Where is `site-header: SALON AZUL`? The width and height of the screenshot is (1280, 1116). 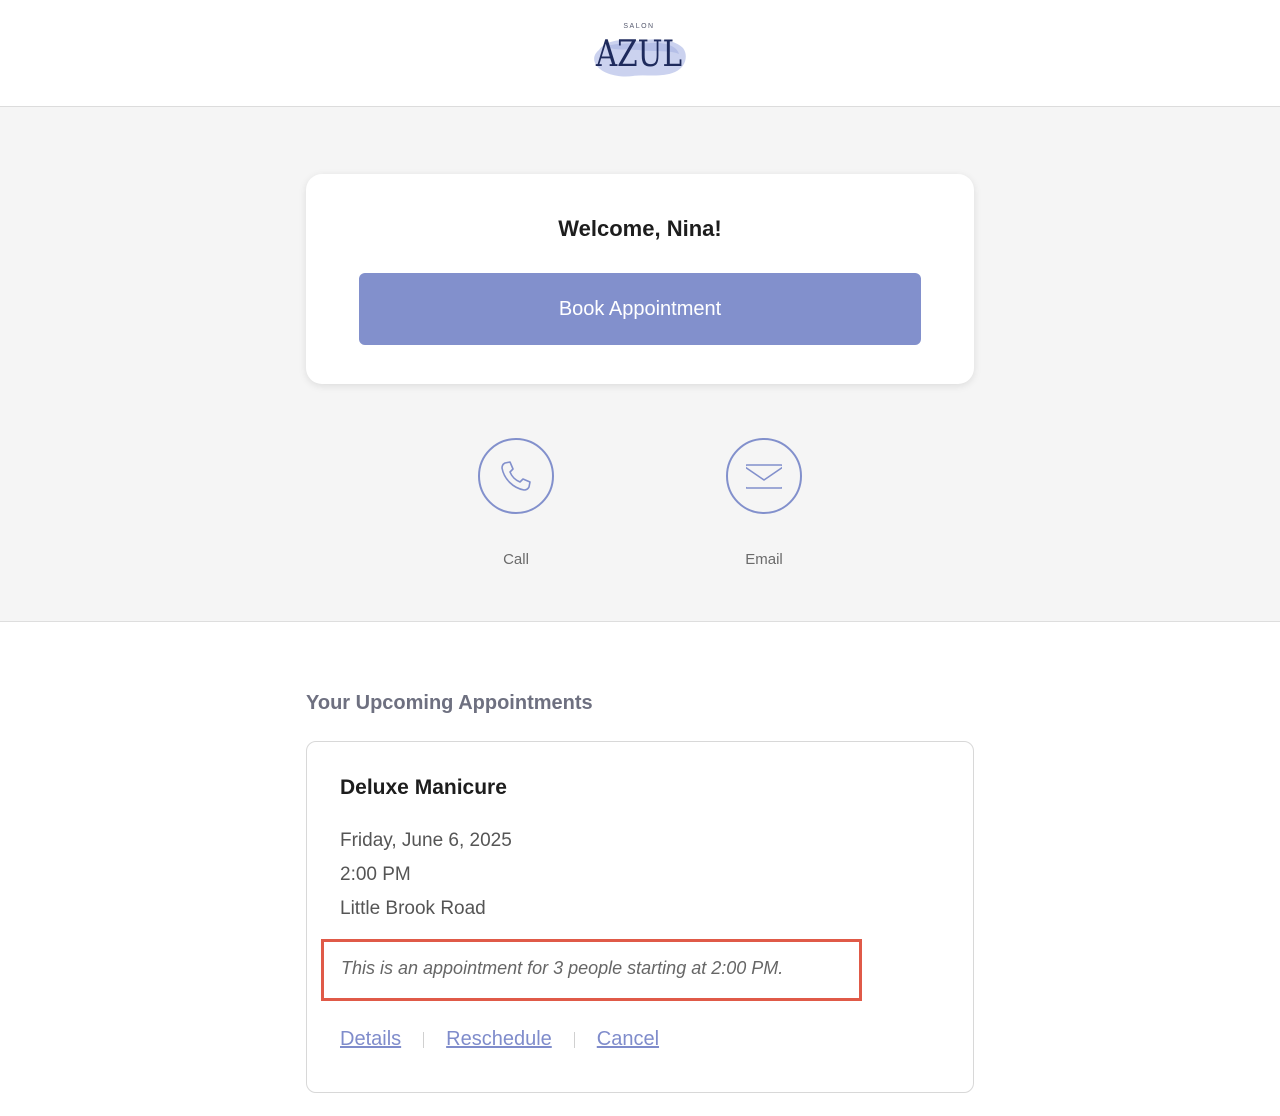
site-header: SALON AZUL is located at coordinates (640, 53).